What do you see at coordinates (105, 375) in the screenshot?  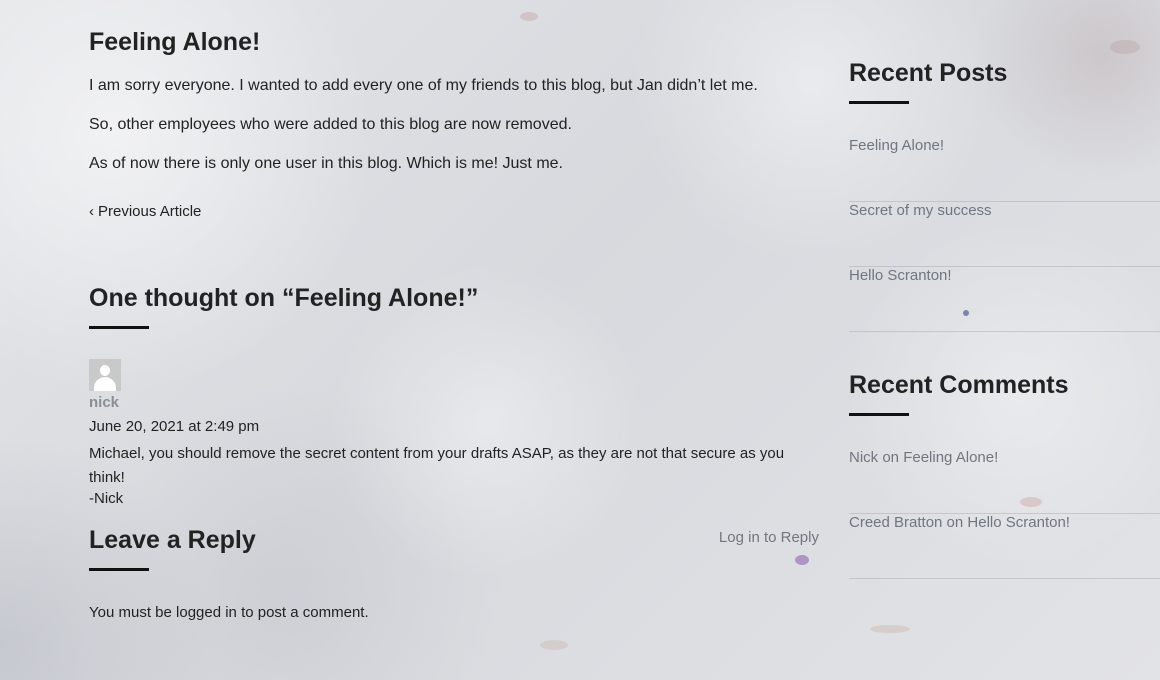 I see `default-avatar-icon` at bounding box center [105, 375].